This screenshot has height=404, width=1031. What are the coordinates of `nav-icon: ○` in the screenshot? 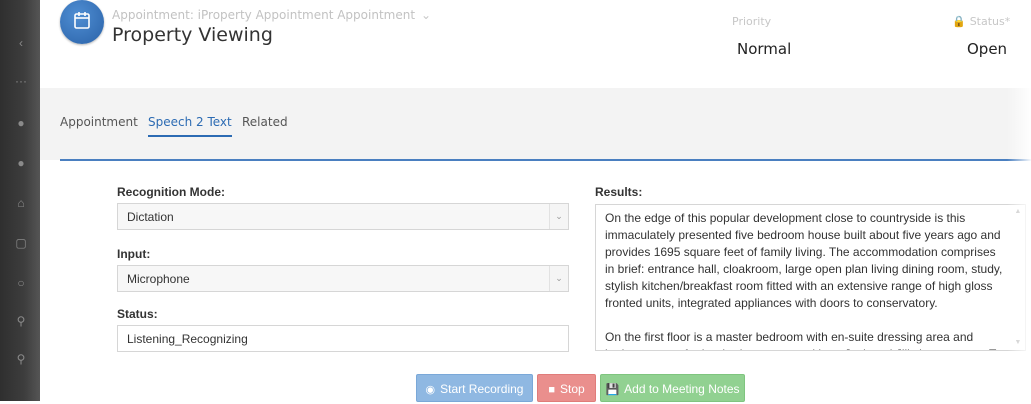 It's located at (21, 283).